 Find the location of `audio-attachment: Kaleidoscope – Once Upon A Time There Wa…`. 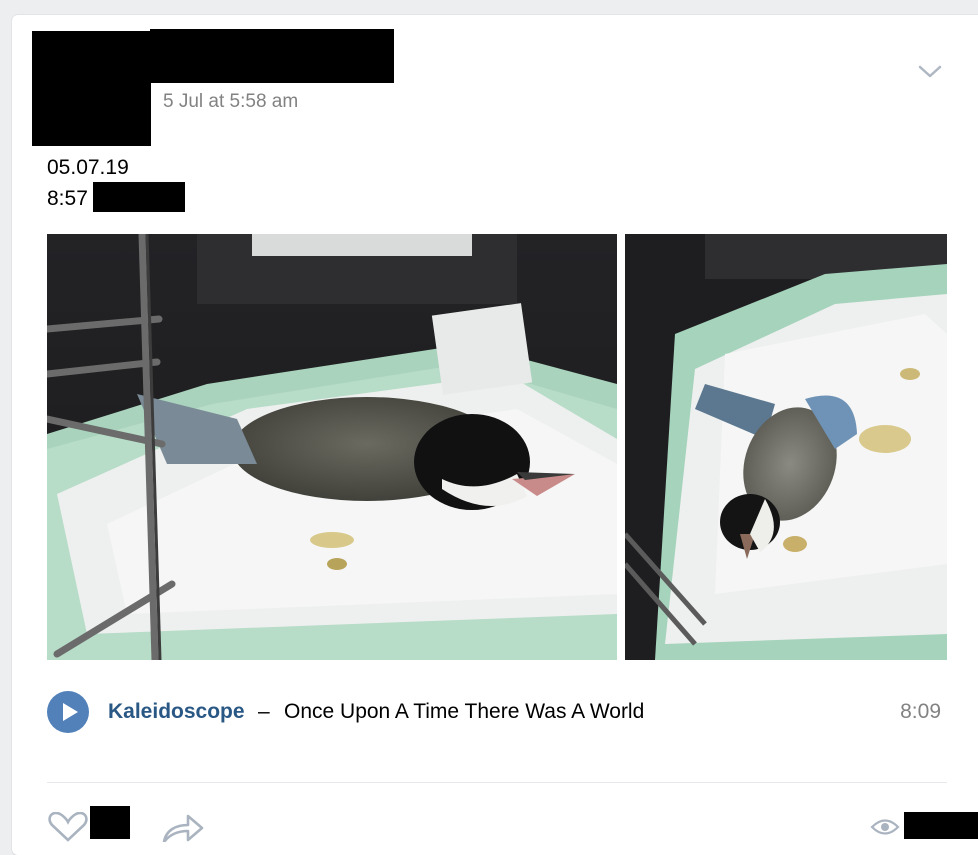

audio-attachment: Kaleidoscope – Once Upon A Time There Wa… is located at coordinates (497, 712).